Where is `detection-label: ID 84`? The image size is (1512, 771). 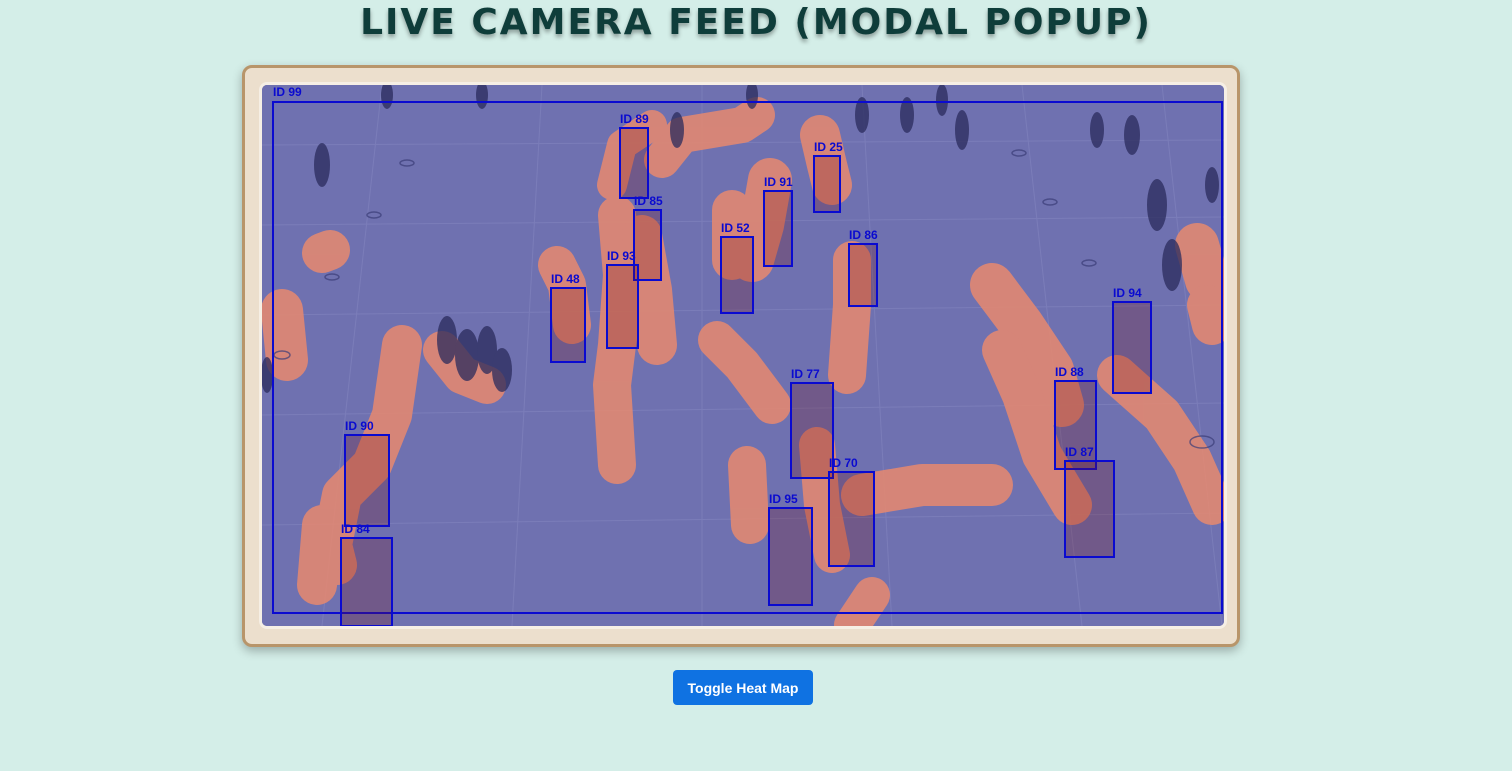 detection-label: ID 84 is located at coordinates (355, 529).